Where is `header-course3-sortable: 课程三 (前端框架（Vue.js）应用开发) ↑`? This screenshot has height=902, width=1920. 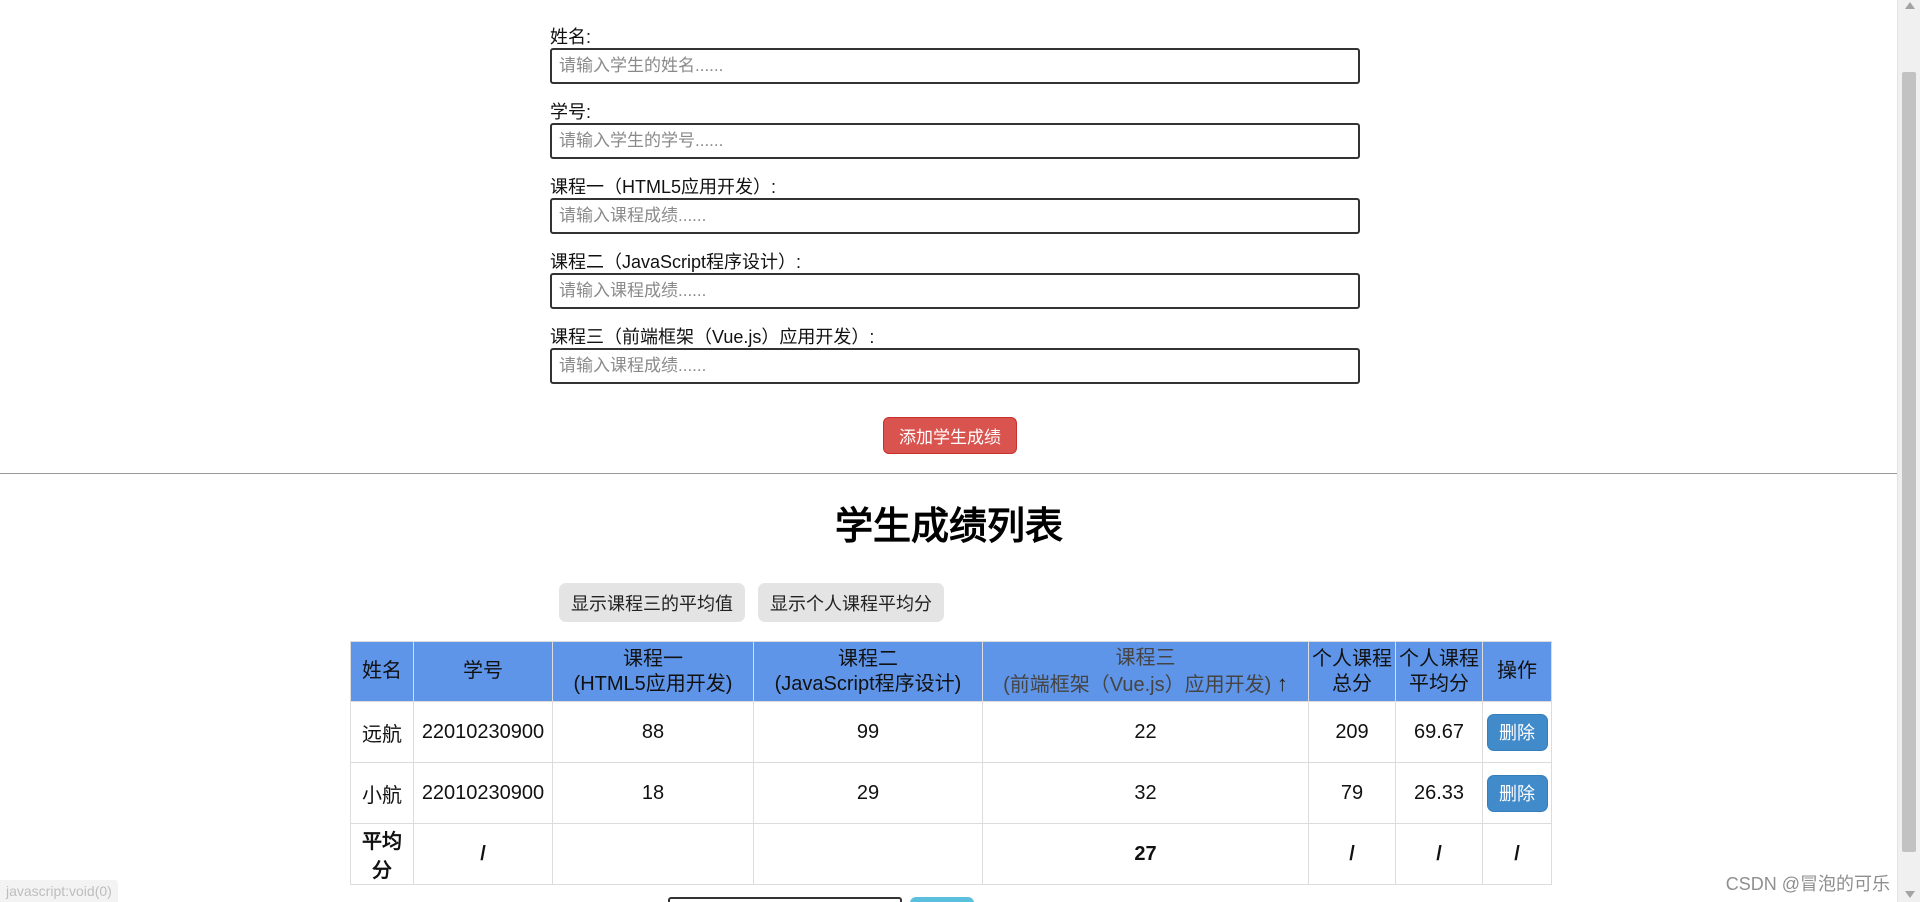
header-course3-sortable: 课程三 (前端框架（Vue.js）应用开发) ↑ is located at coordinates (1145, 671).